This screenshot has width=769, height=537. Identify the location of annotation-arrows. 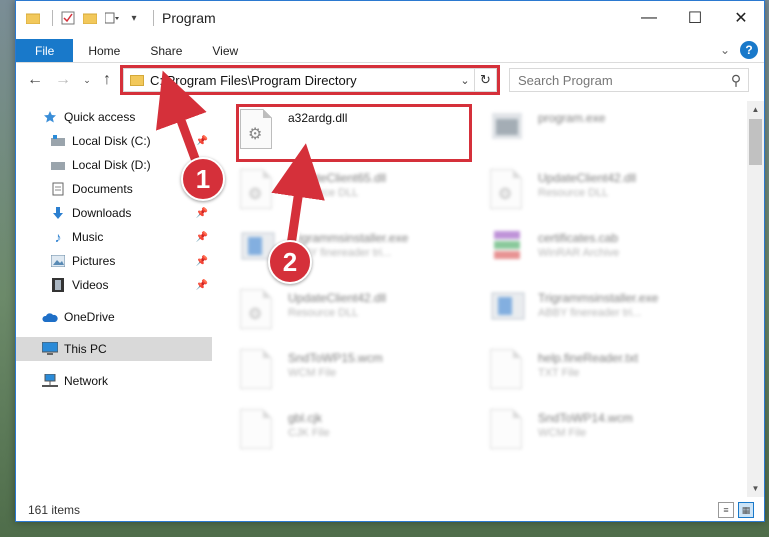
(240, 164).